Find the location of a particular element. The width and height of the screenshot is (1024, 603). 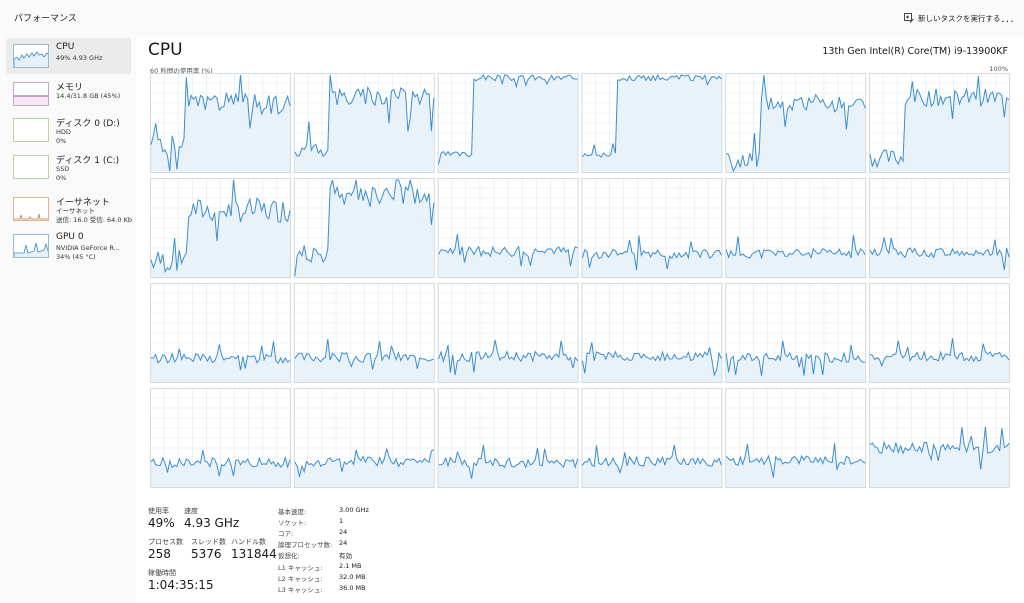

threads-value: 5376 is located at coordinates (206, 554).